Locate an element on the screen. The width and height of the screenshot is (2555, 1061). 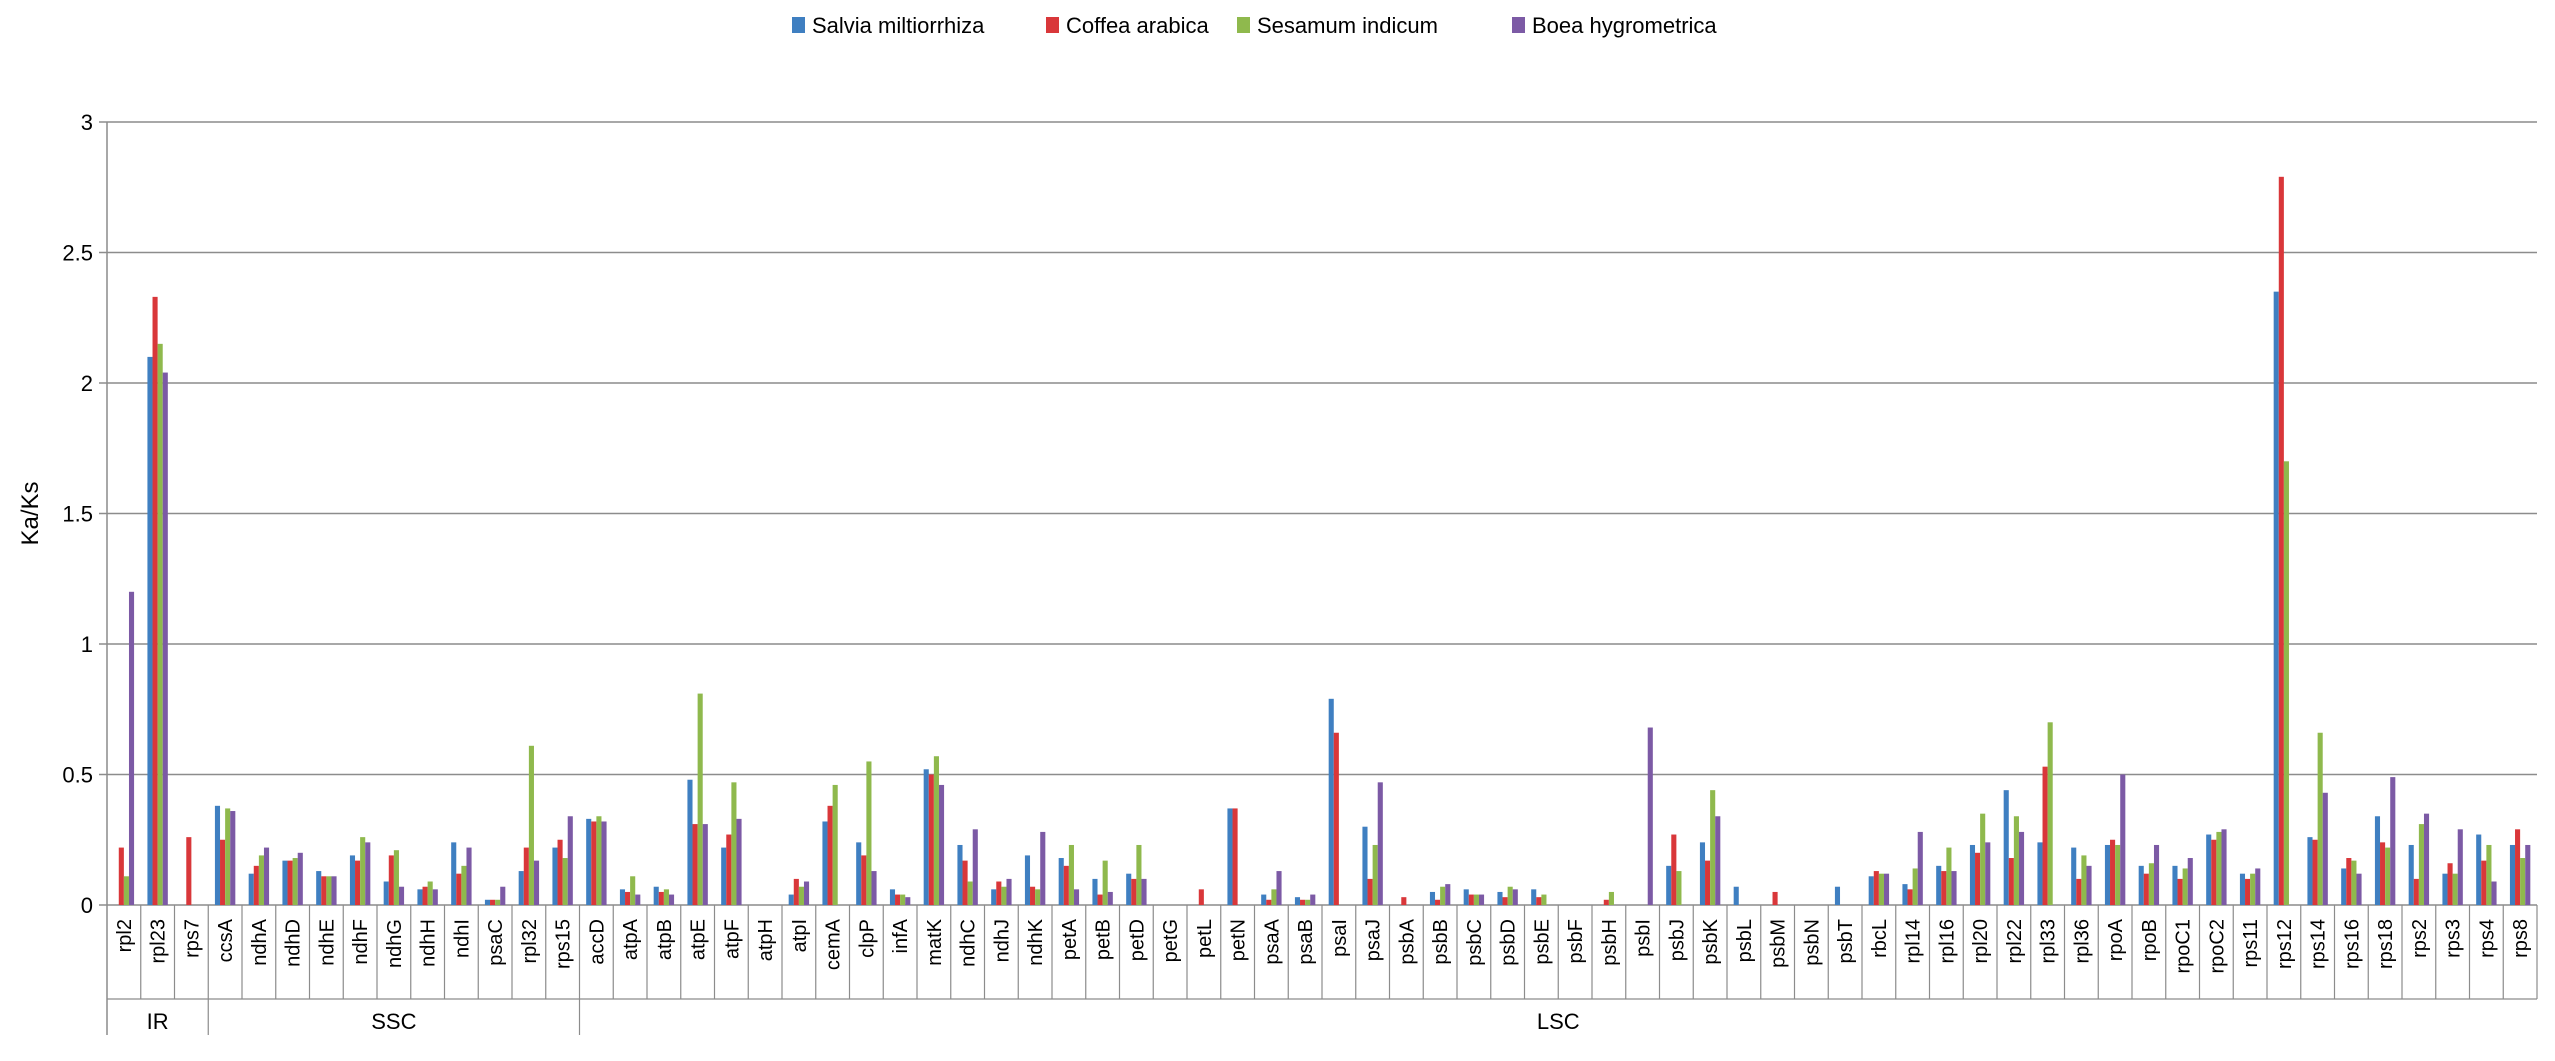
y-tick-label: 1 is located at coordinates (87, 644).